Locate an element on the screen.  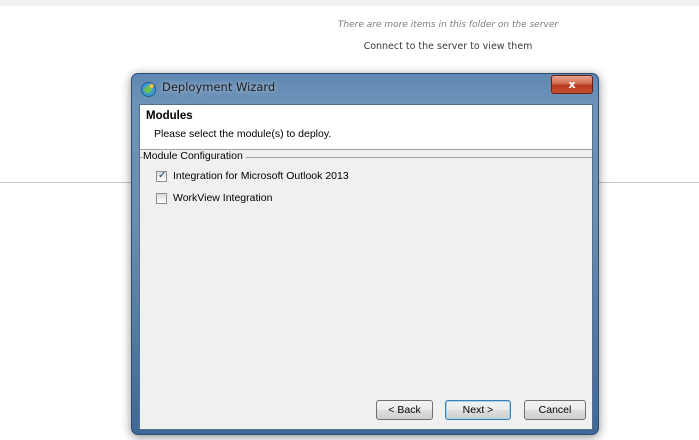
background-divider-left is located at coordinates (65, 182).